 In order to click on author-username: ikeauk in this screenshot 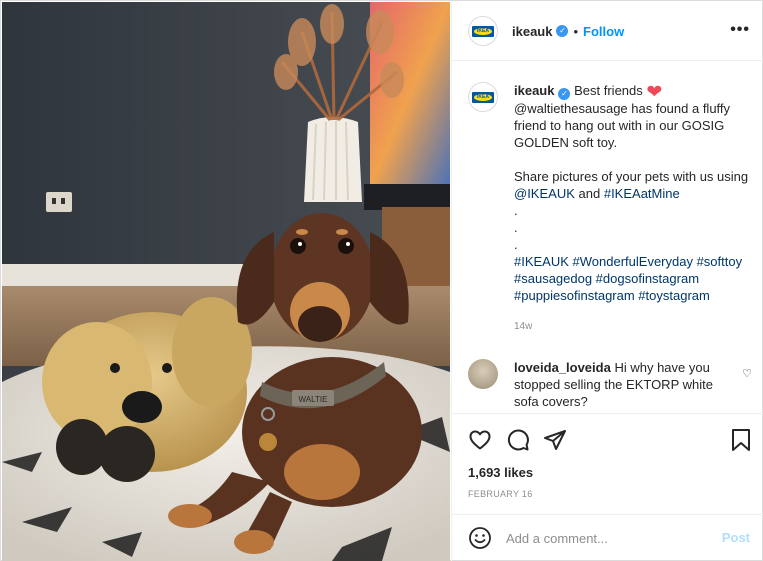, I will do `click(532, 31)`.